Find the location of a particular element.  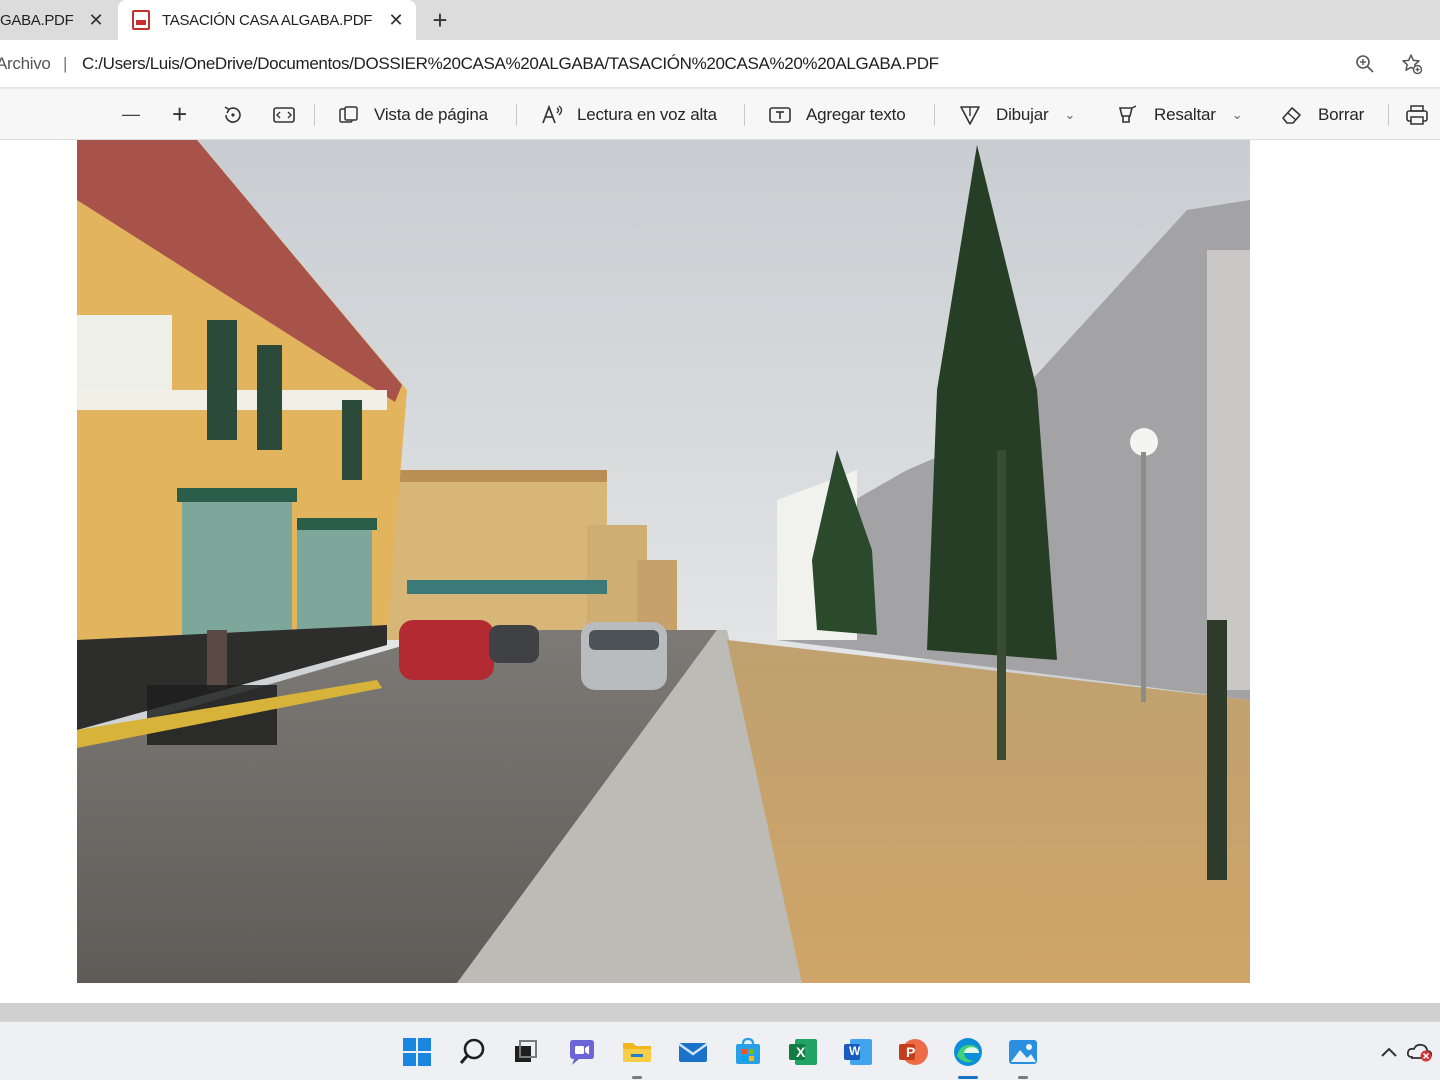

store-icon is located at coordinates (748, 1052).